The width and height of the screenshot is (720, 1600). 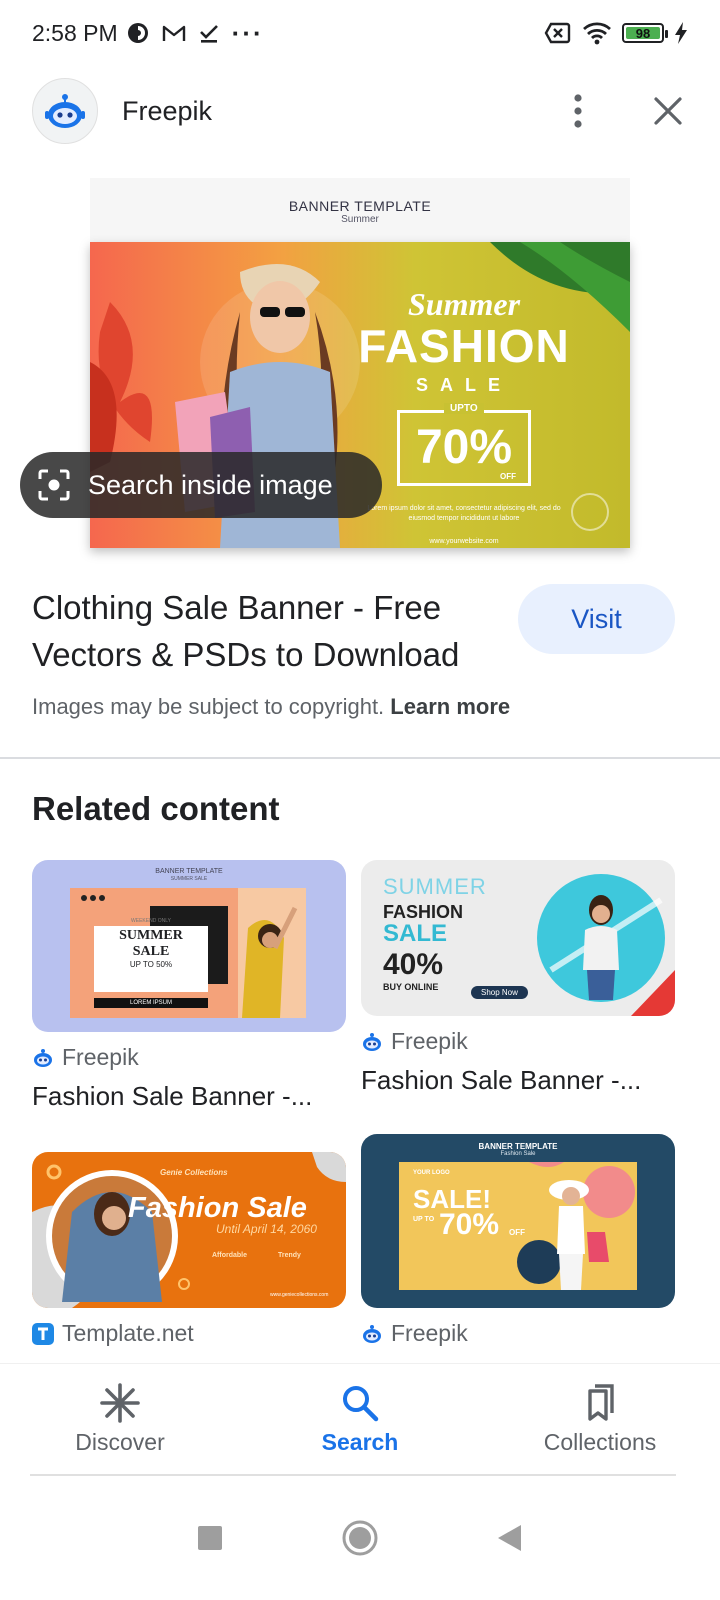 I want to click on close-icon, so click(x=668, y=111).